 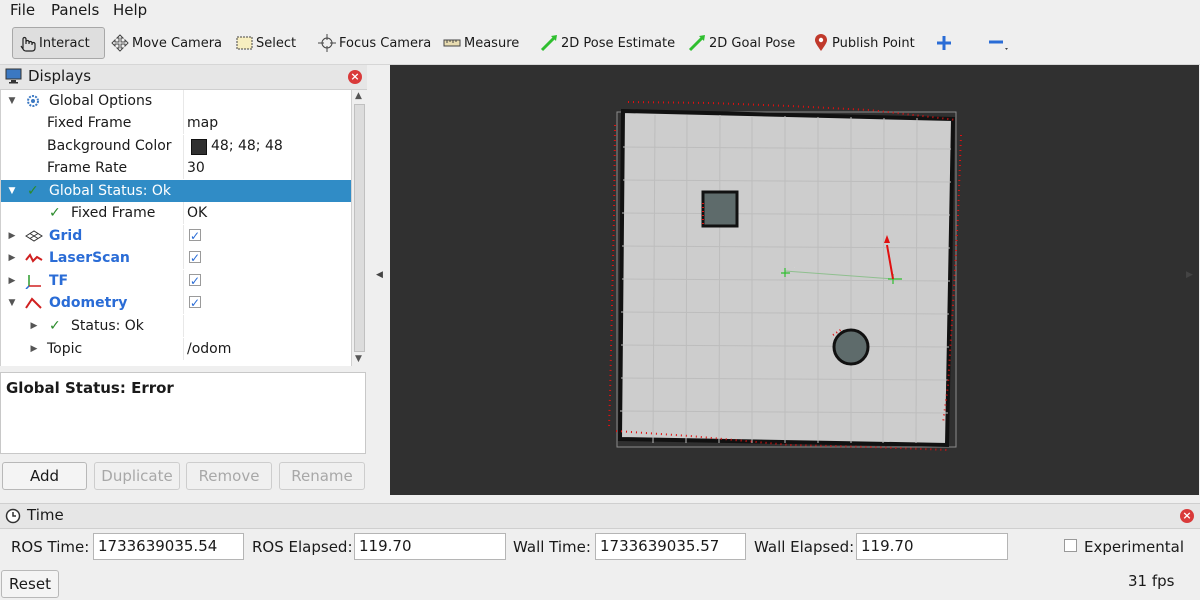 What do you see at coordinates (358, 96) in the screenshot?
I see `scroll-up-icon: ▲` at bounding box center [358, 96].